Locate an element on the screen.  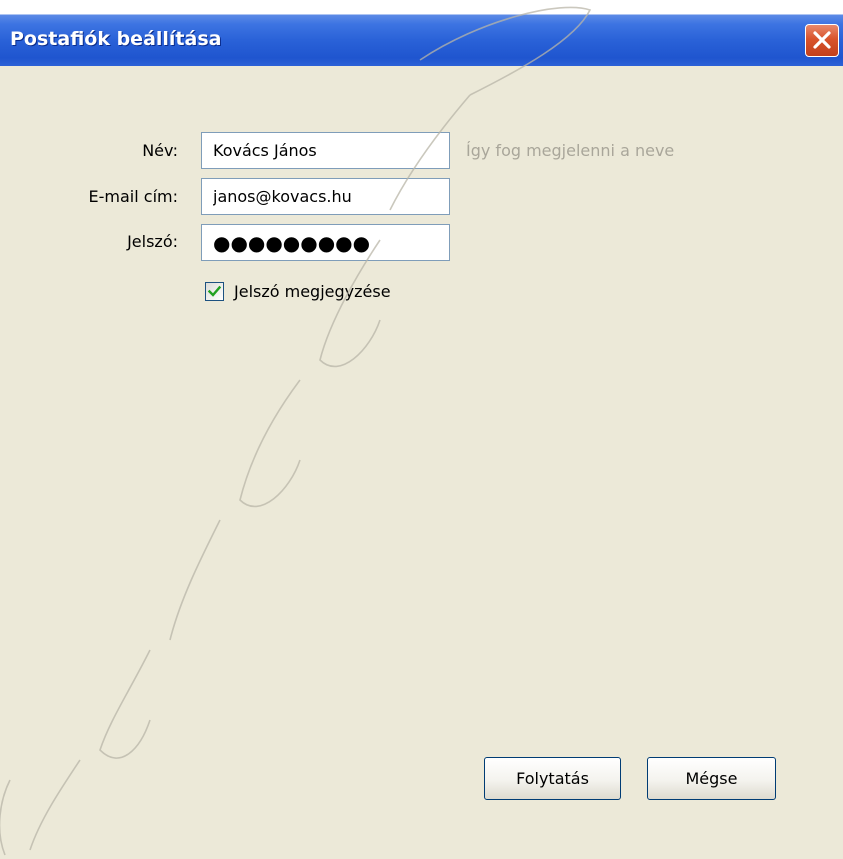
checkmark-icon is located at coordinates (214, 291).